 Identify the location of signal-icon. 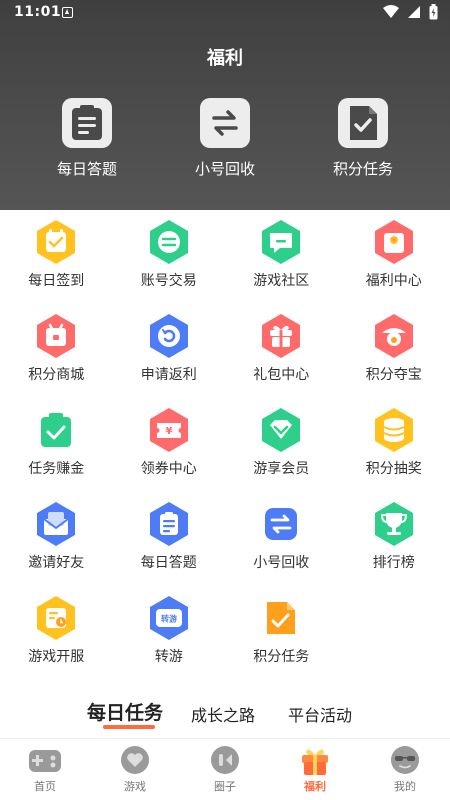
(414, 12).